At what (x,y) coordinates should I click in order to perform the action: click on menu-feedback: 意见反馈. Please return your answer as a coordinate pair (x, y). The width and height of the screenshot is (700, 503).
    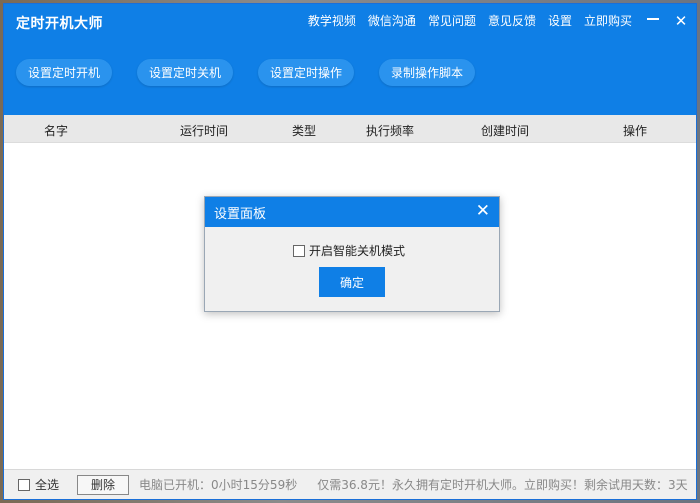
    Looking at the image, I should click on (512, 20).